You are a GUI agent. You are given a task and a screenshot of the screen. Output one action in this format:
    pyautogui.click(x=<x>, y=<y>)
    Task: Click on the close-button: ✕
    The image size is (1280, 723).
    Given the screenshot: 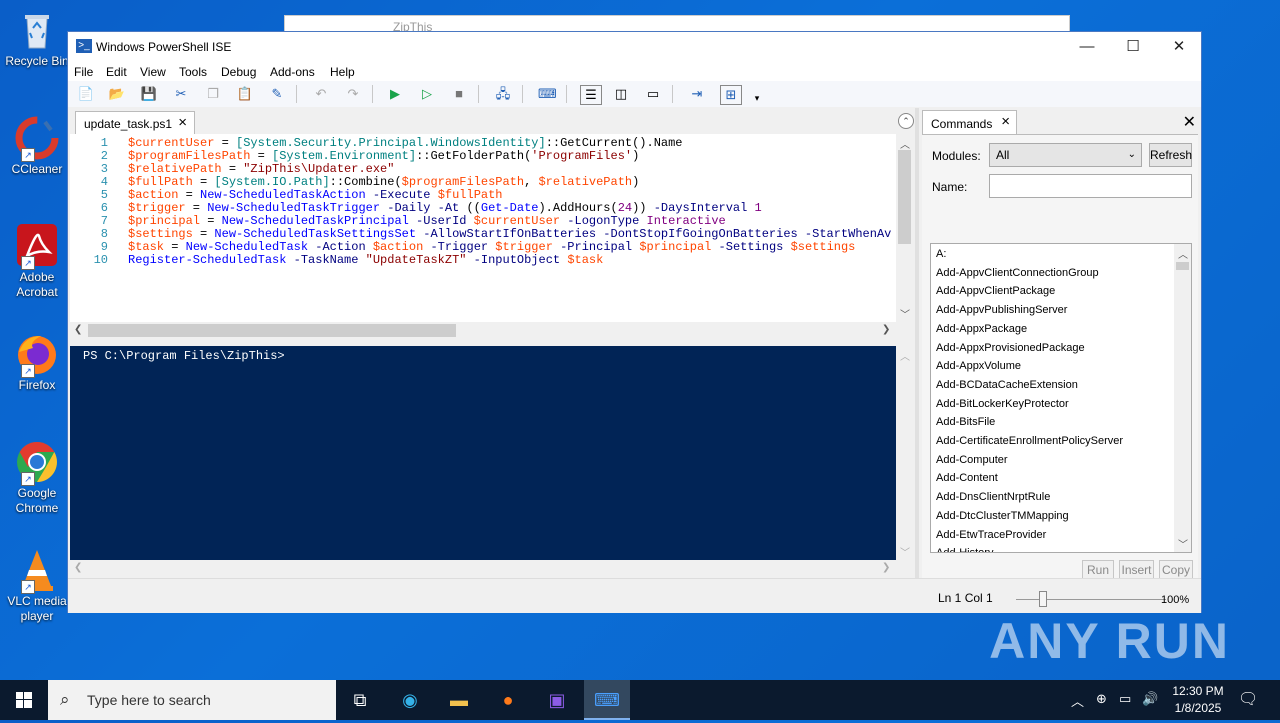 What is the action you would take?
    pyautogui.click(x=1179, y=46)
    